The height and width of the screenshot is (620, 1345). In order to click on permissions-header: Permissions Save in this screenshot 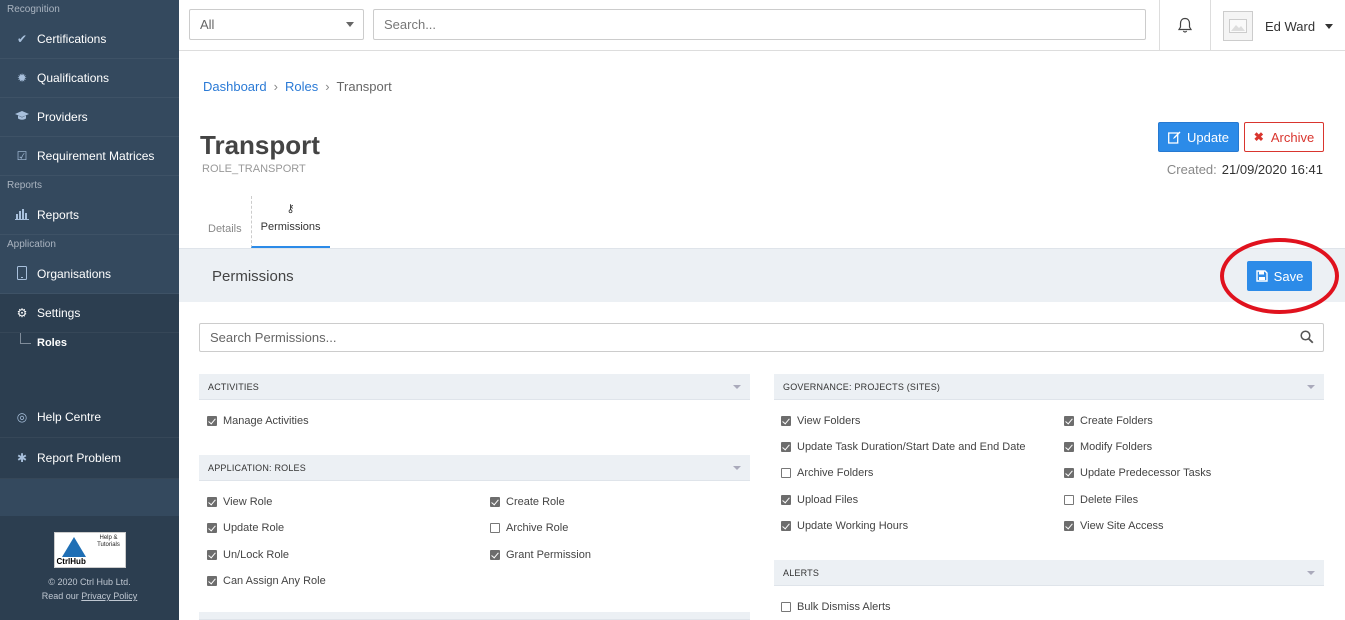, I will do `click(762, 275)`.